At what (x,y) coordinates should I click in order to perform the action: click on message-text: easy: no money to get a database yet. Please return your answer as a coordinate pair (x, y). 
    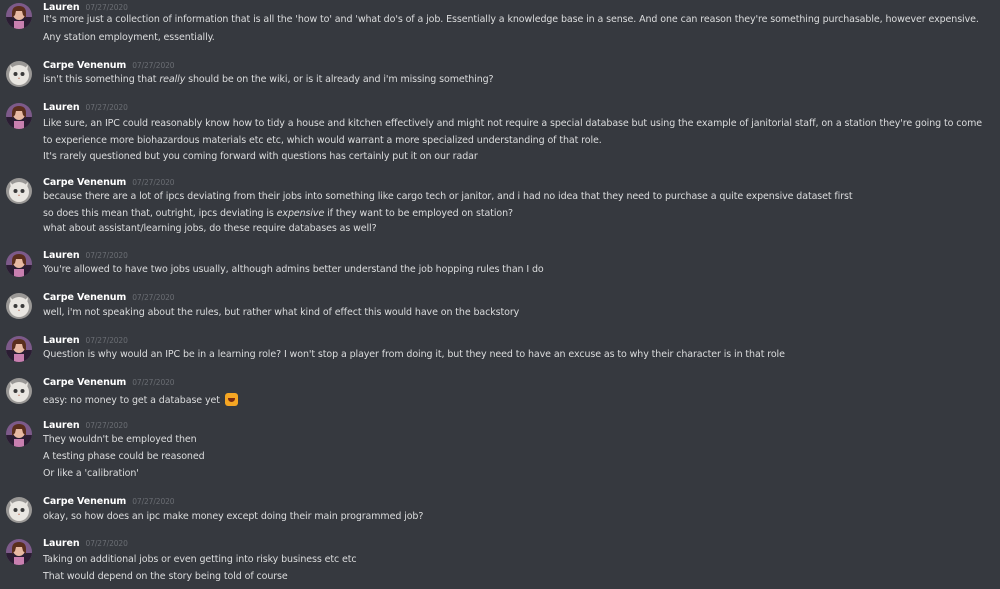
    Looking at the image, I should click on (140, 399).